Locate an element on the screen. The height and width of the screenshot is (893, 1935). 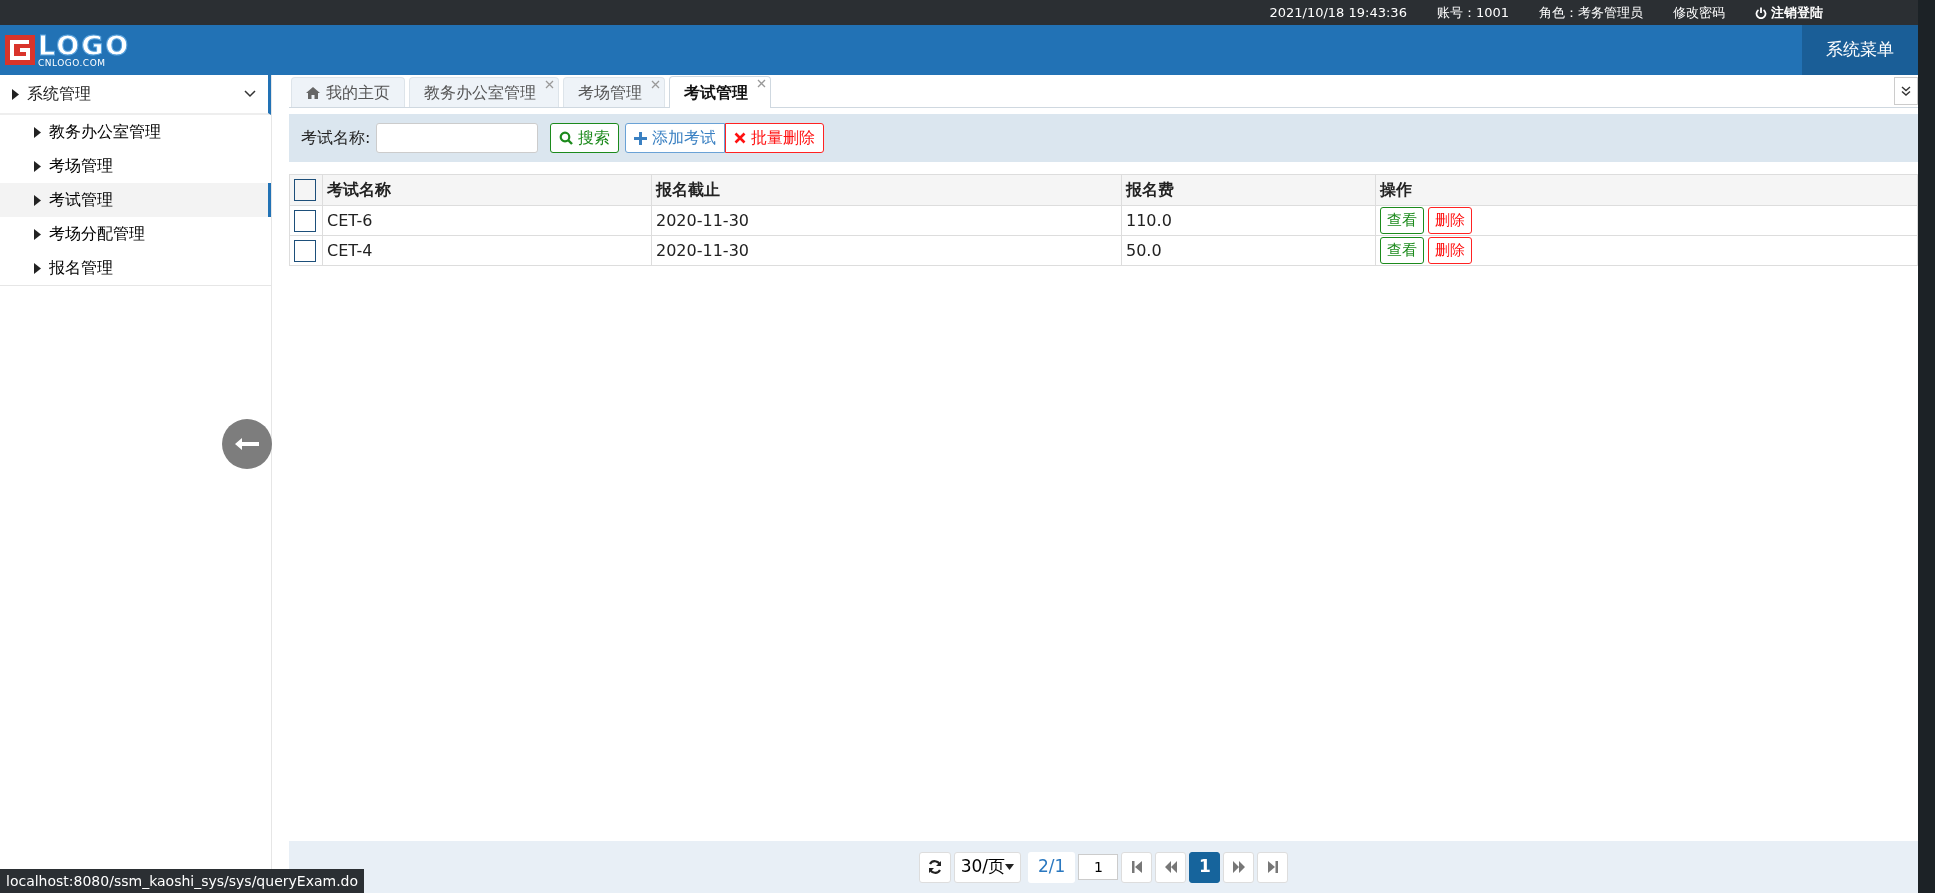
first-page-button is located at coordinates (1137, 867).